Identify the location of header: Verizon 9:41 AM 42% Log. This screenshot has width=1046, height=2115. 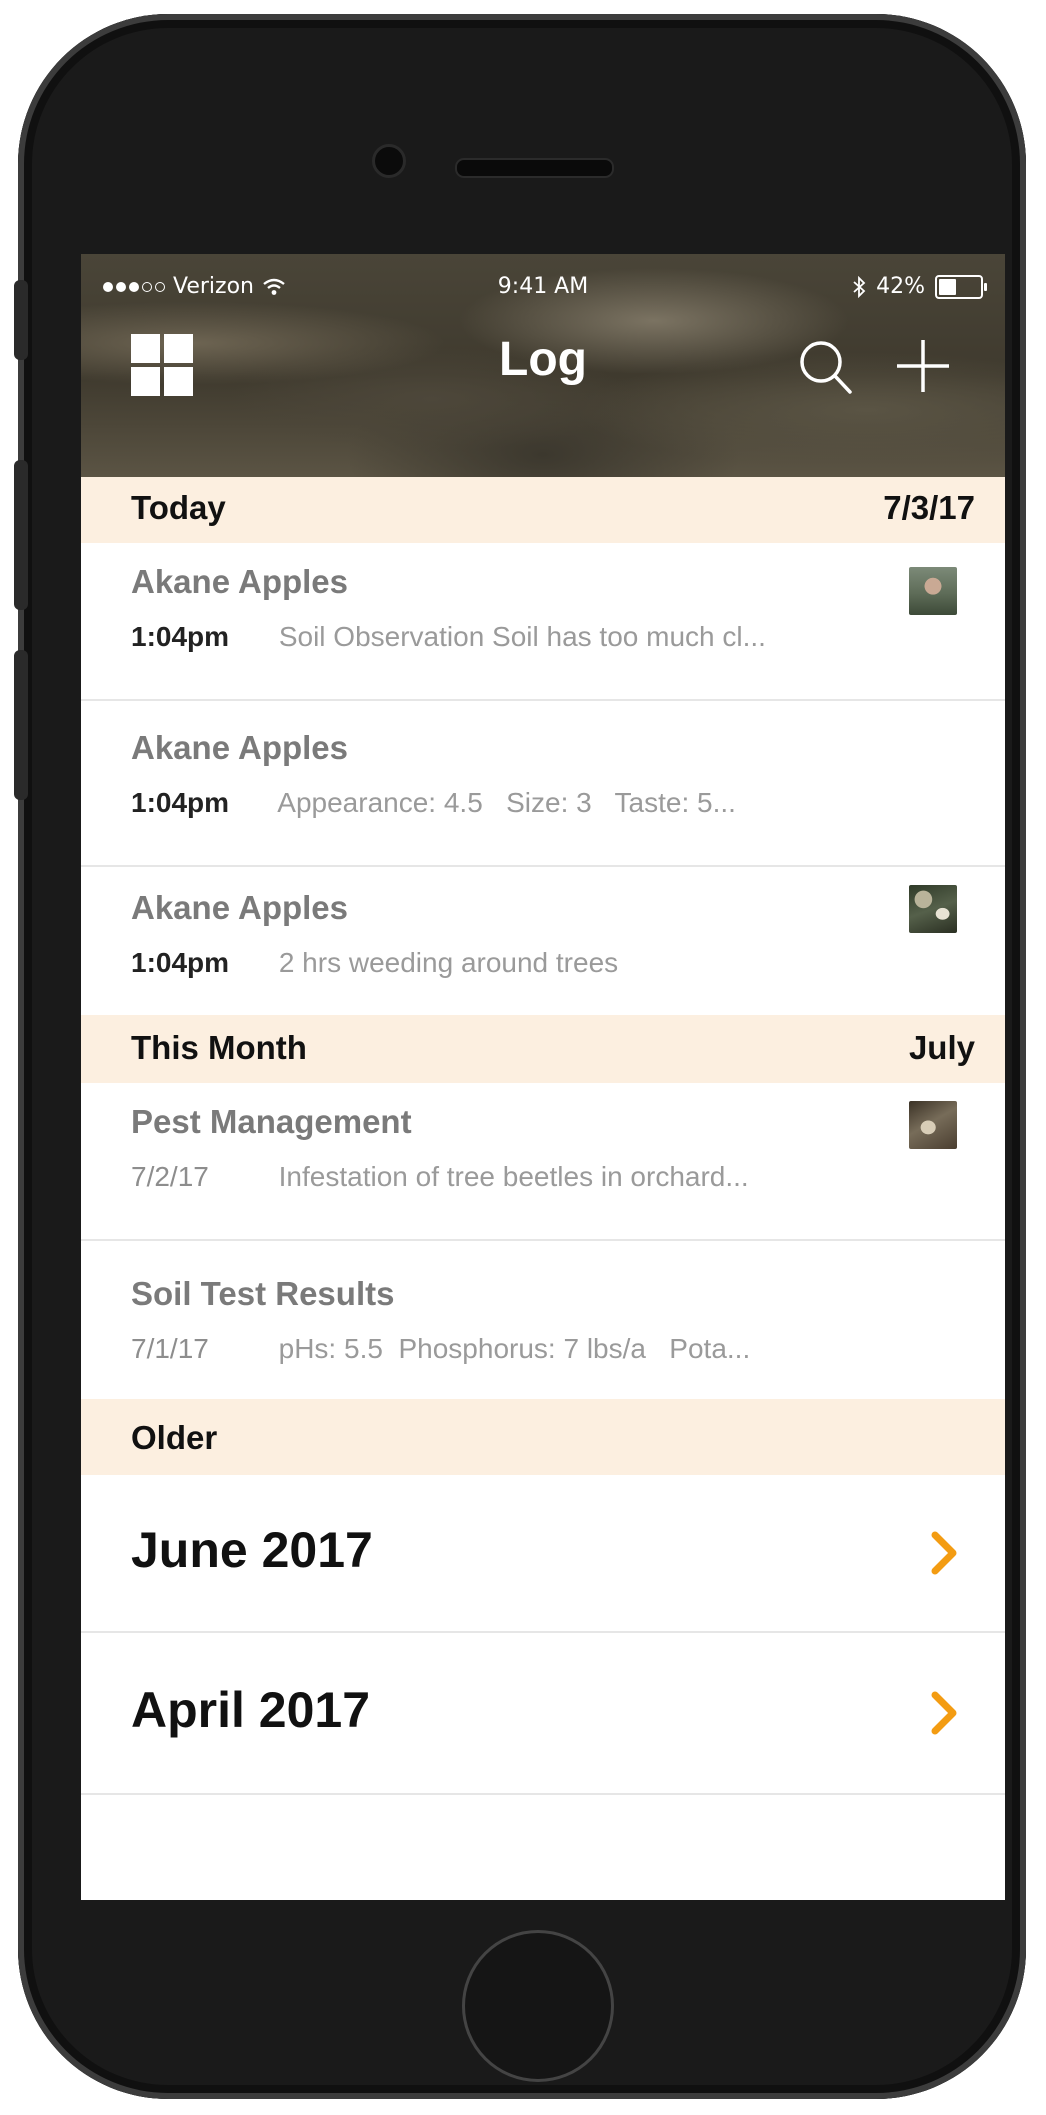
(543, 365).